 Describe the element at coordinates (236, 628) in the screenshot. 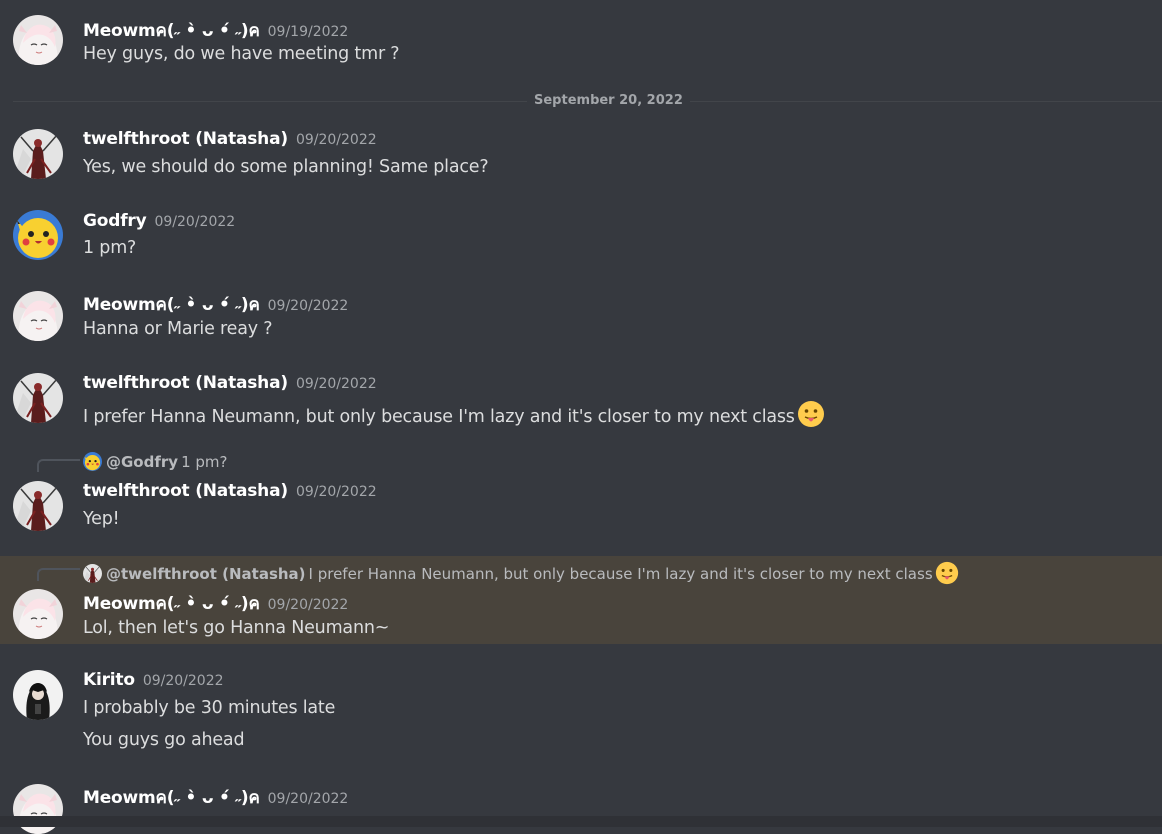

I see `message-text: Lol, then let's go Hanna Neumann~` at that location.